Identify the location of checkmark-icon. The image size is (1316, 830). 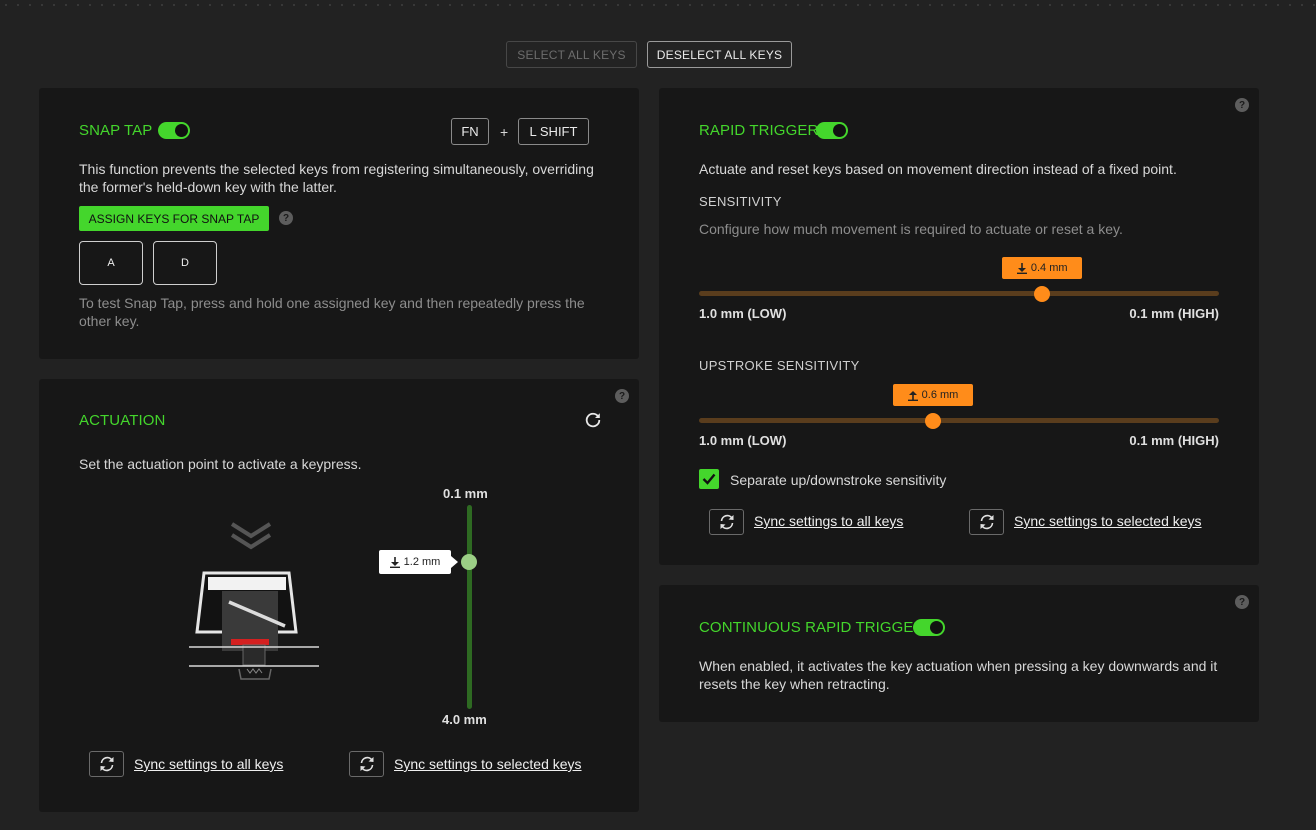
(709, 479).